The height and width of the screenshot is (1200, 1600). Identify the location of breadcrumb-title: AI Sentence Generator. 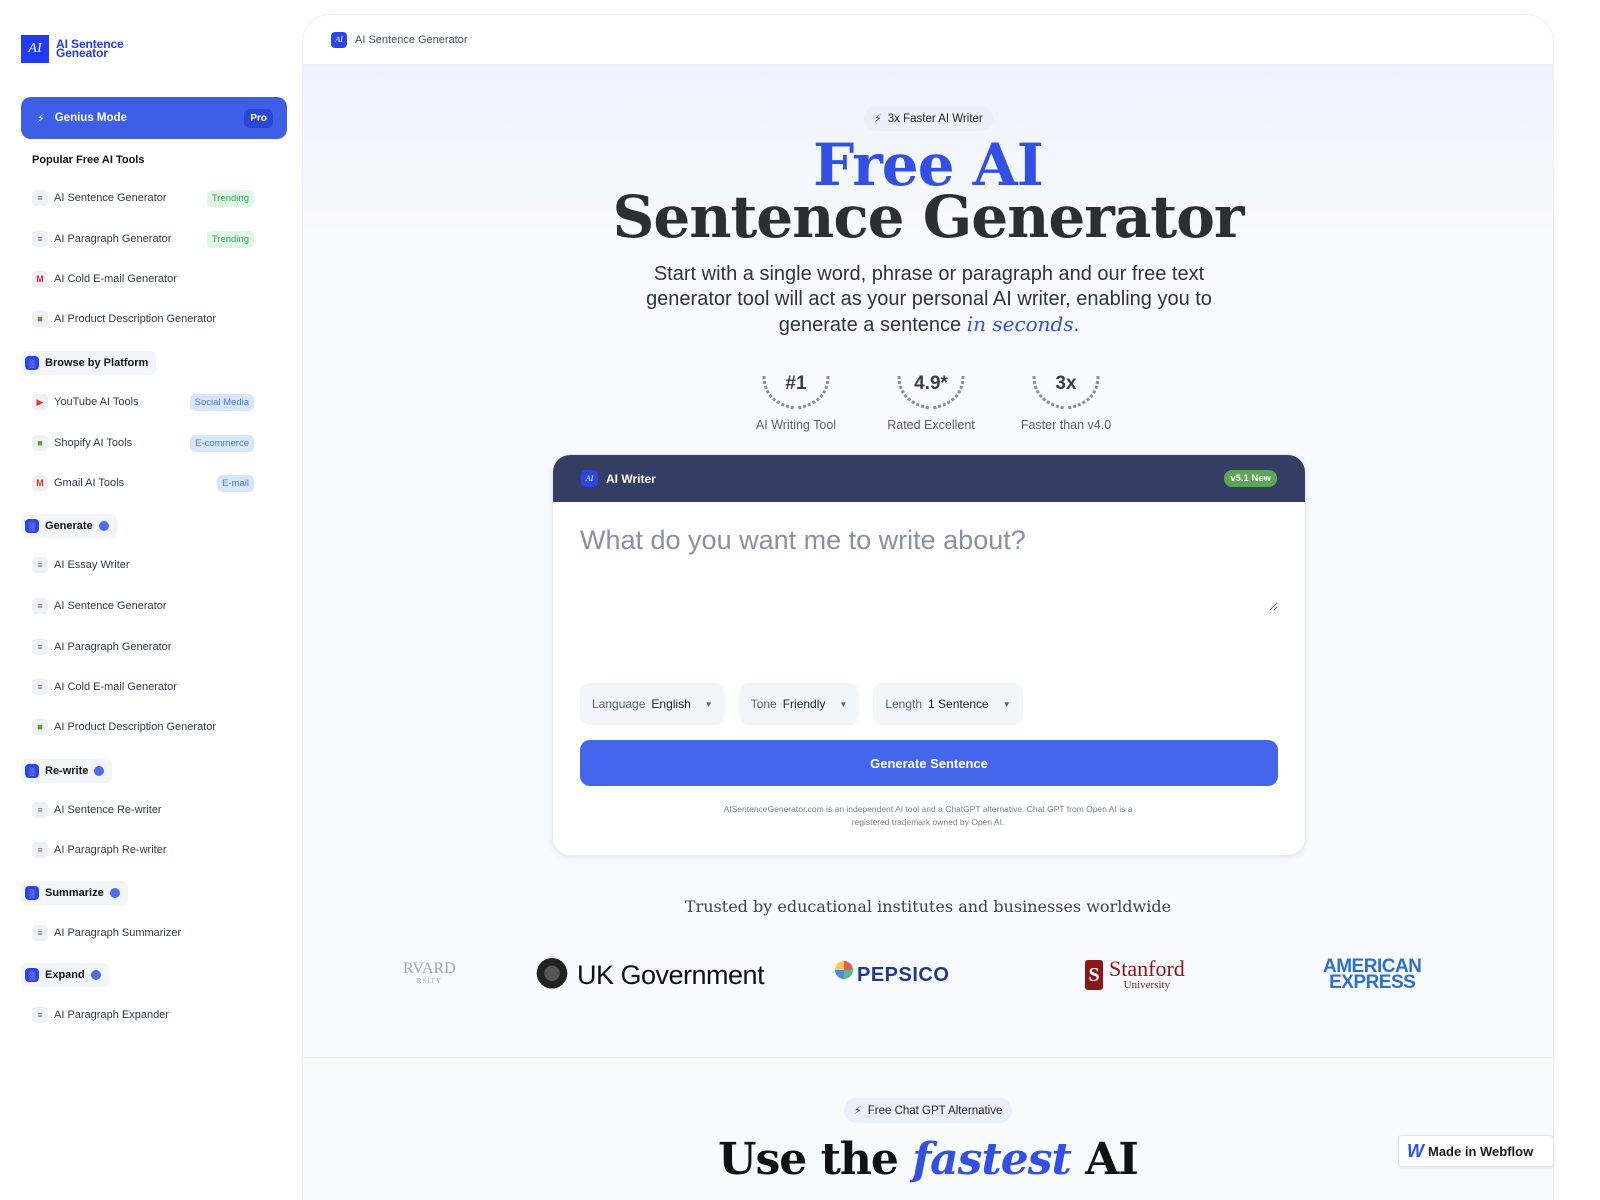
(411, 39).